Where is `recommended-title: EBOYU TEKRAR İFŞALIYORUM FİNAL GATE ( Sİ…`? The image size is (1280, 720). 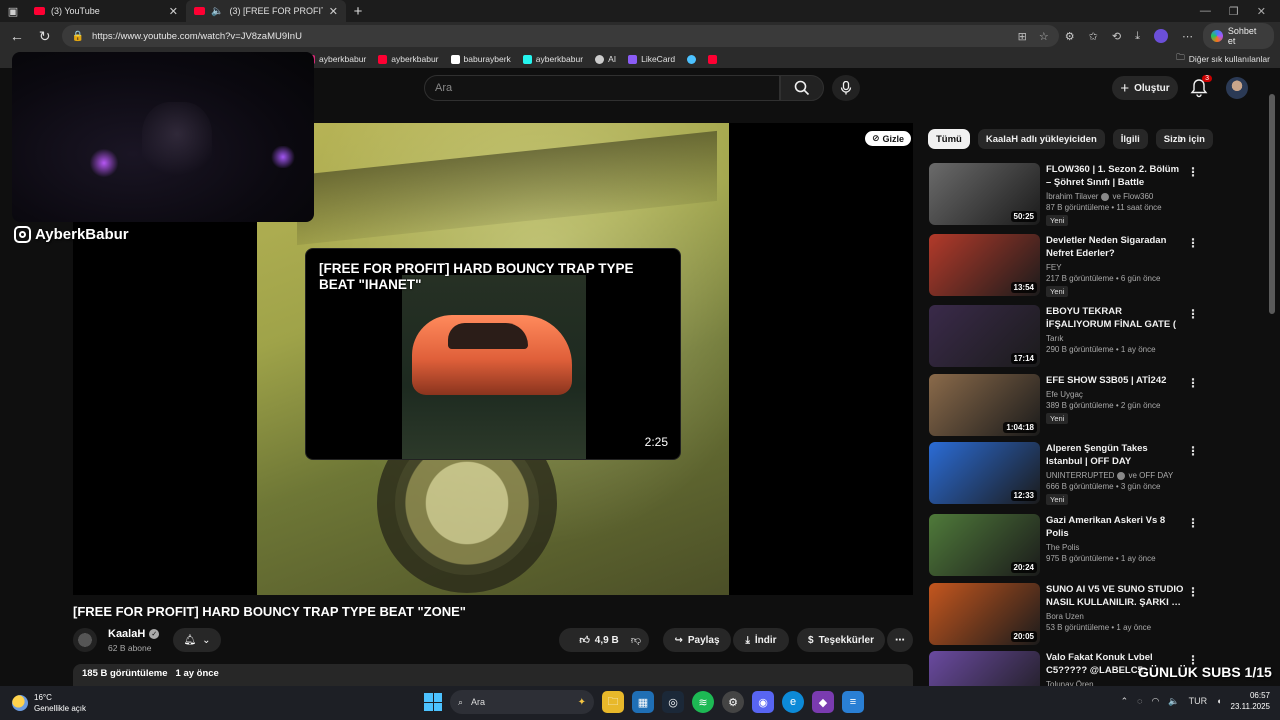 recommended-title: EBOYU TEKRAR İFŞALIYORUM FİNAL GATE ( Sİ… is located at coordinates (1115, 318).